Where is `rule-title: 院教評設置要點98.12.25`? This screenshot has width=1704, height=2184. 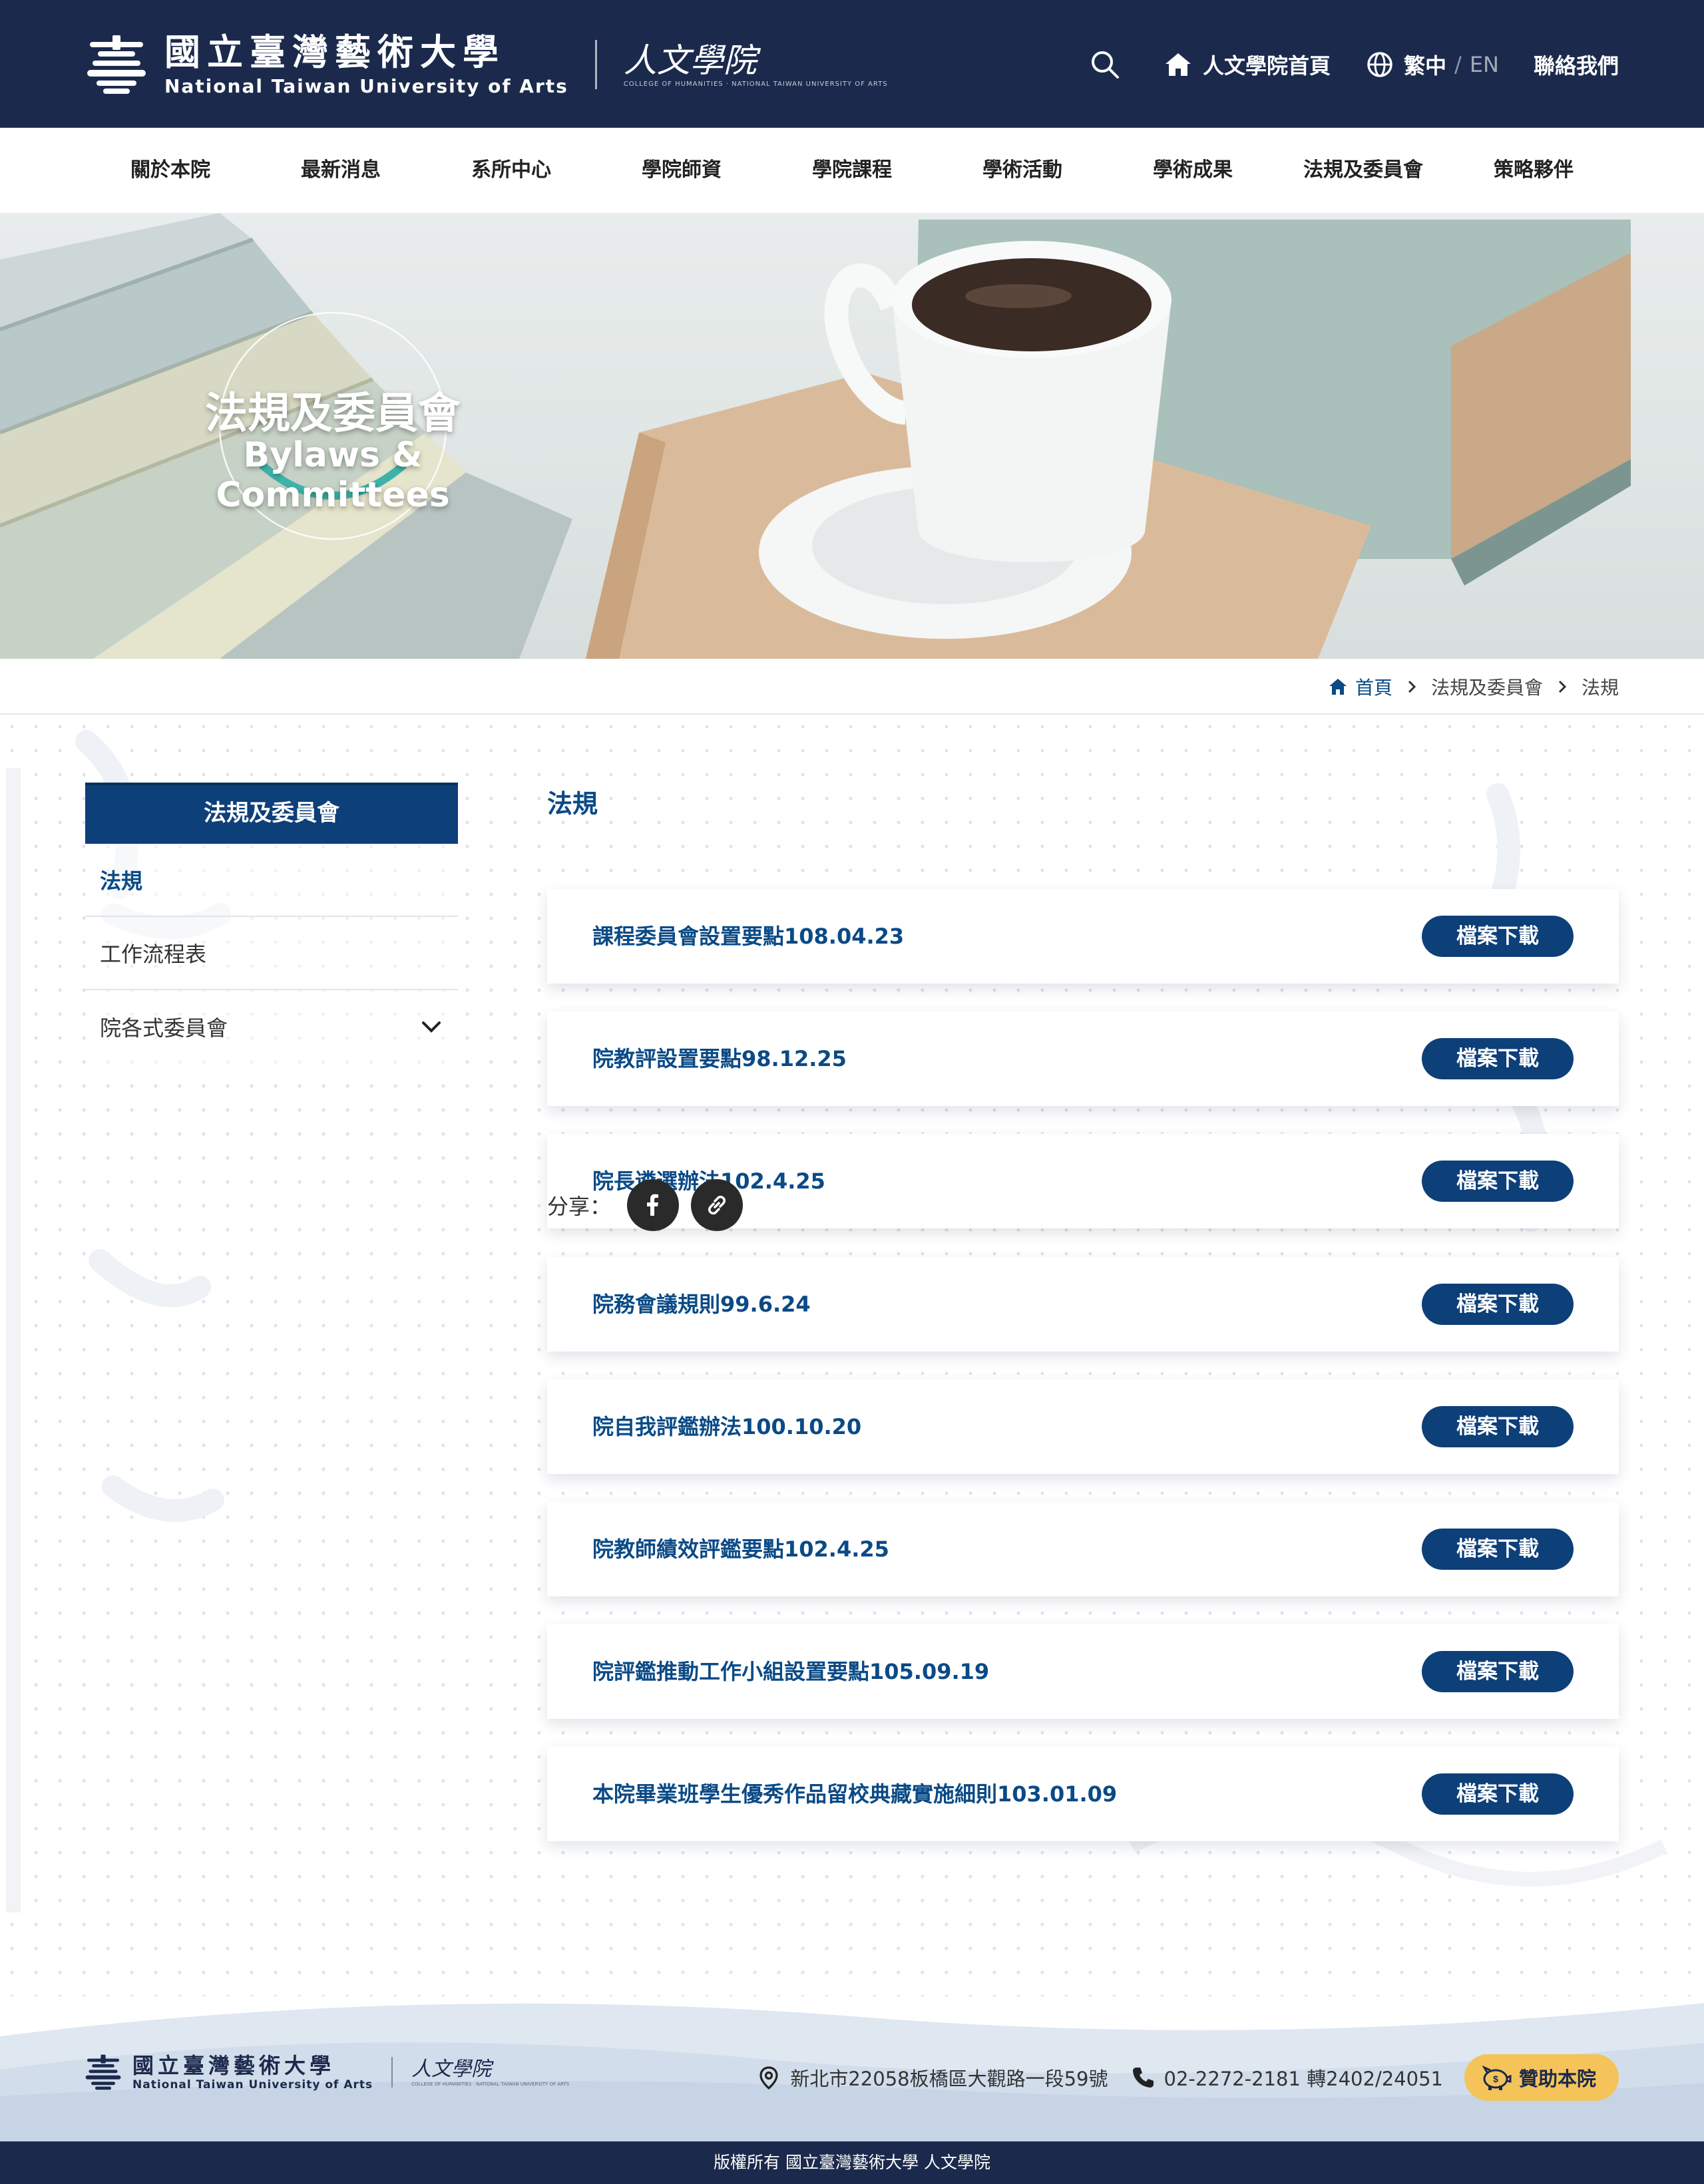
rule-title: 院教評設置要點98.12.25 is located at coordinates (719, 1058).